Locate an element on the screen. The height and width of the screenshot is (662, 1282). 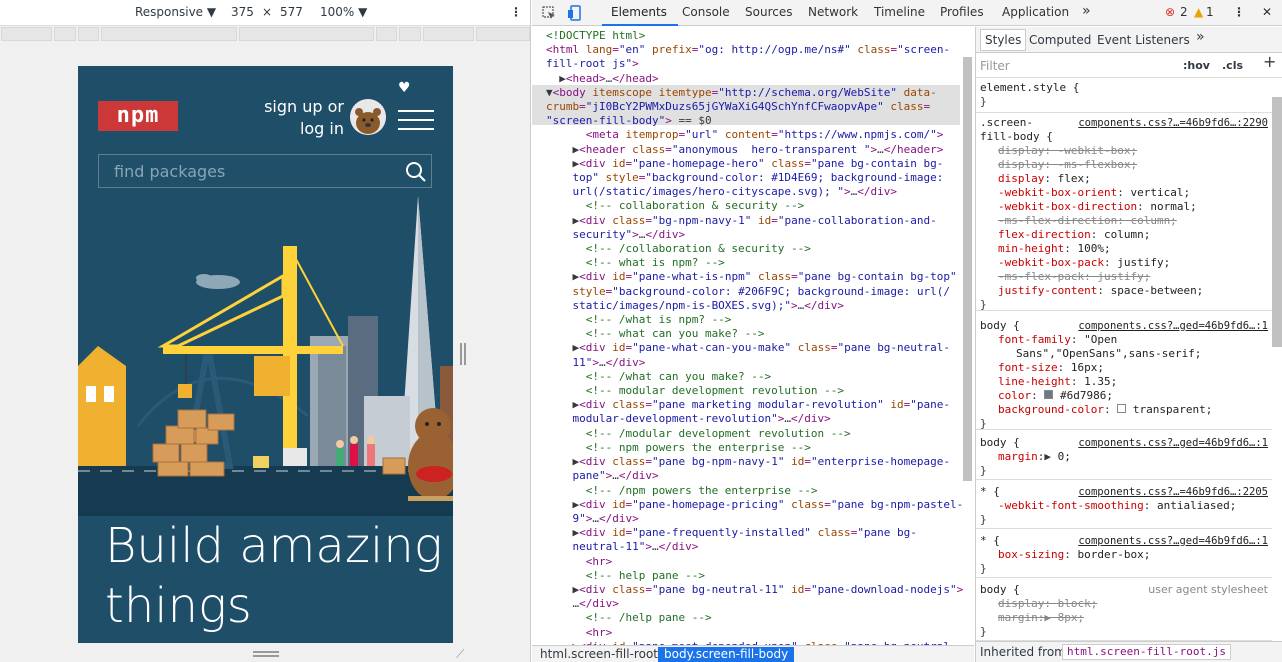
dom-line: 9">…</div> is located at coordinates (756, 519).